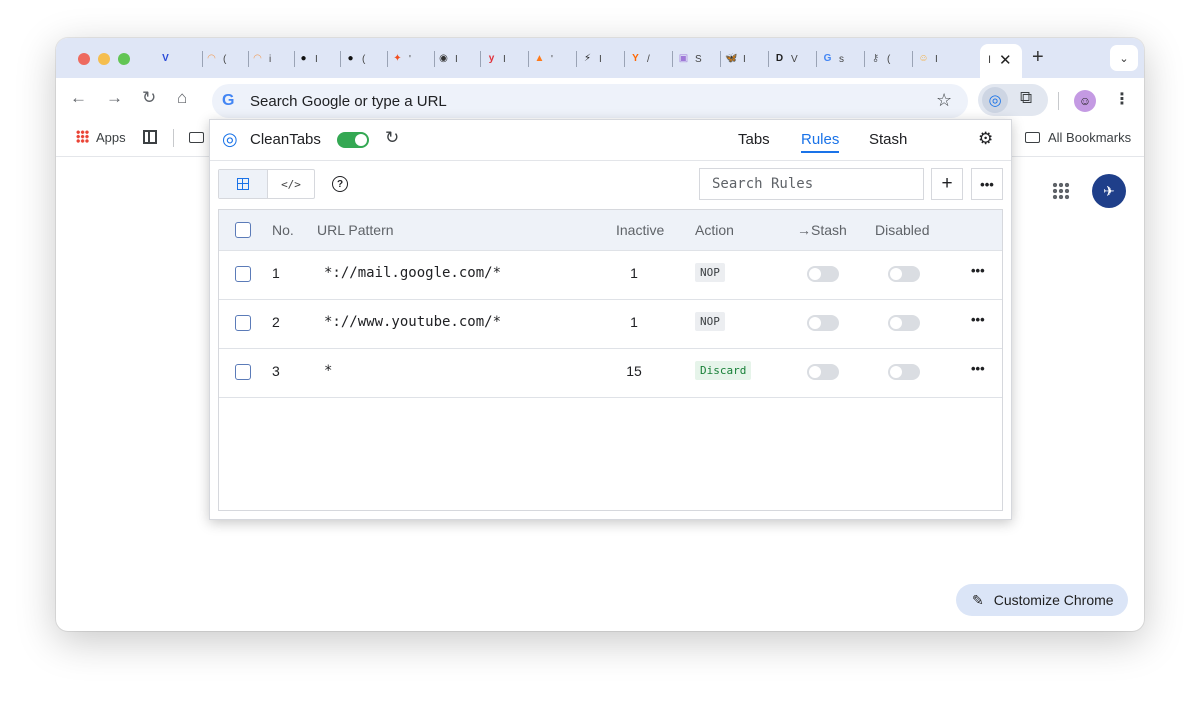 The height and width of the screenshot is (706, 1200). I want to click on browser-tab: ▲ ', so click(542, 59).